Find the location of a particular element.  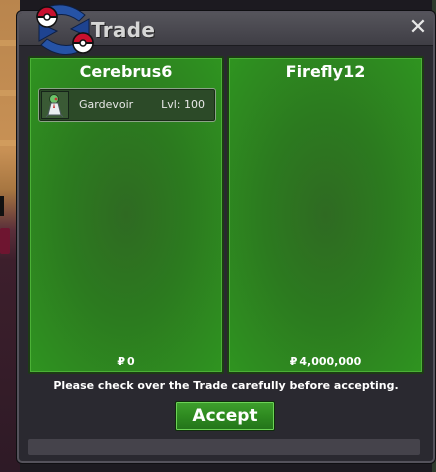

pokemon-level: Lvl: 100 is located at coordinates (183, 104).